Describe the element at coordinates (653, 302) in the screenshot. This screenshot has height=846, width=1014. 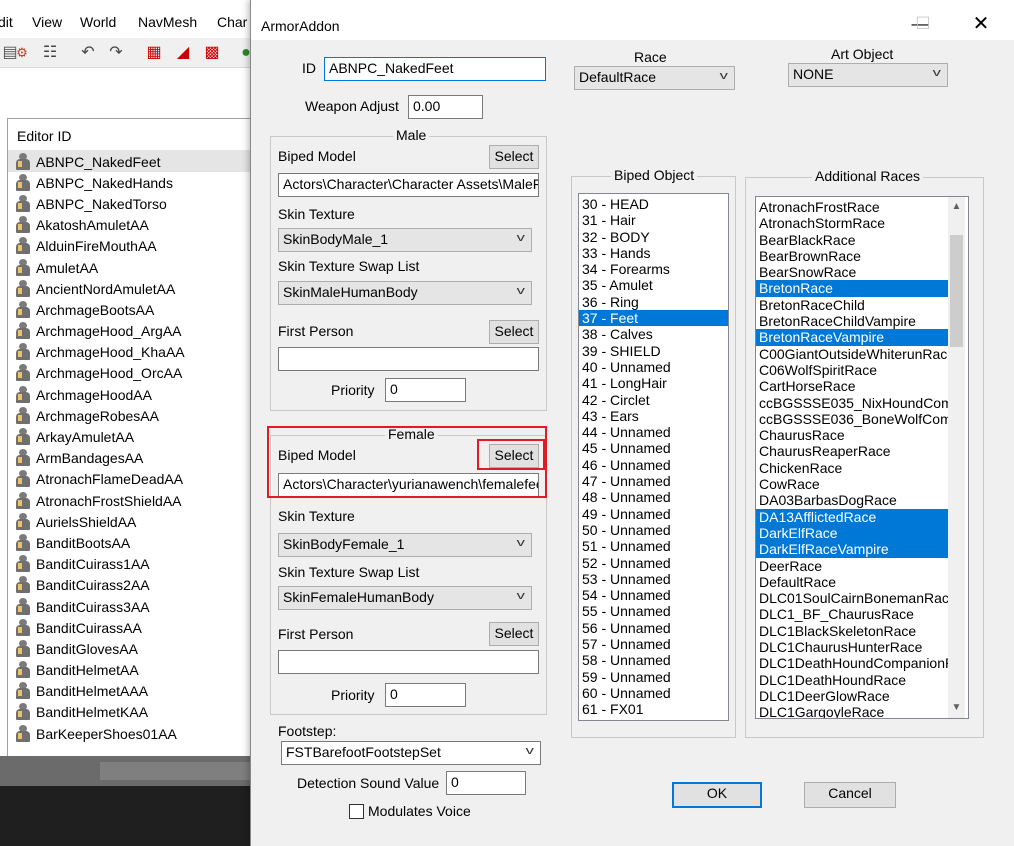
I see `biped-object-item: 36 - Ring` at that location.